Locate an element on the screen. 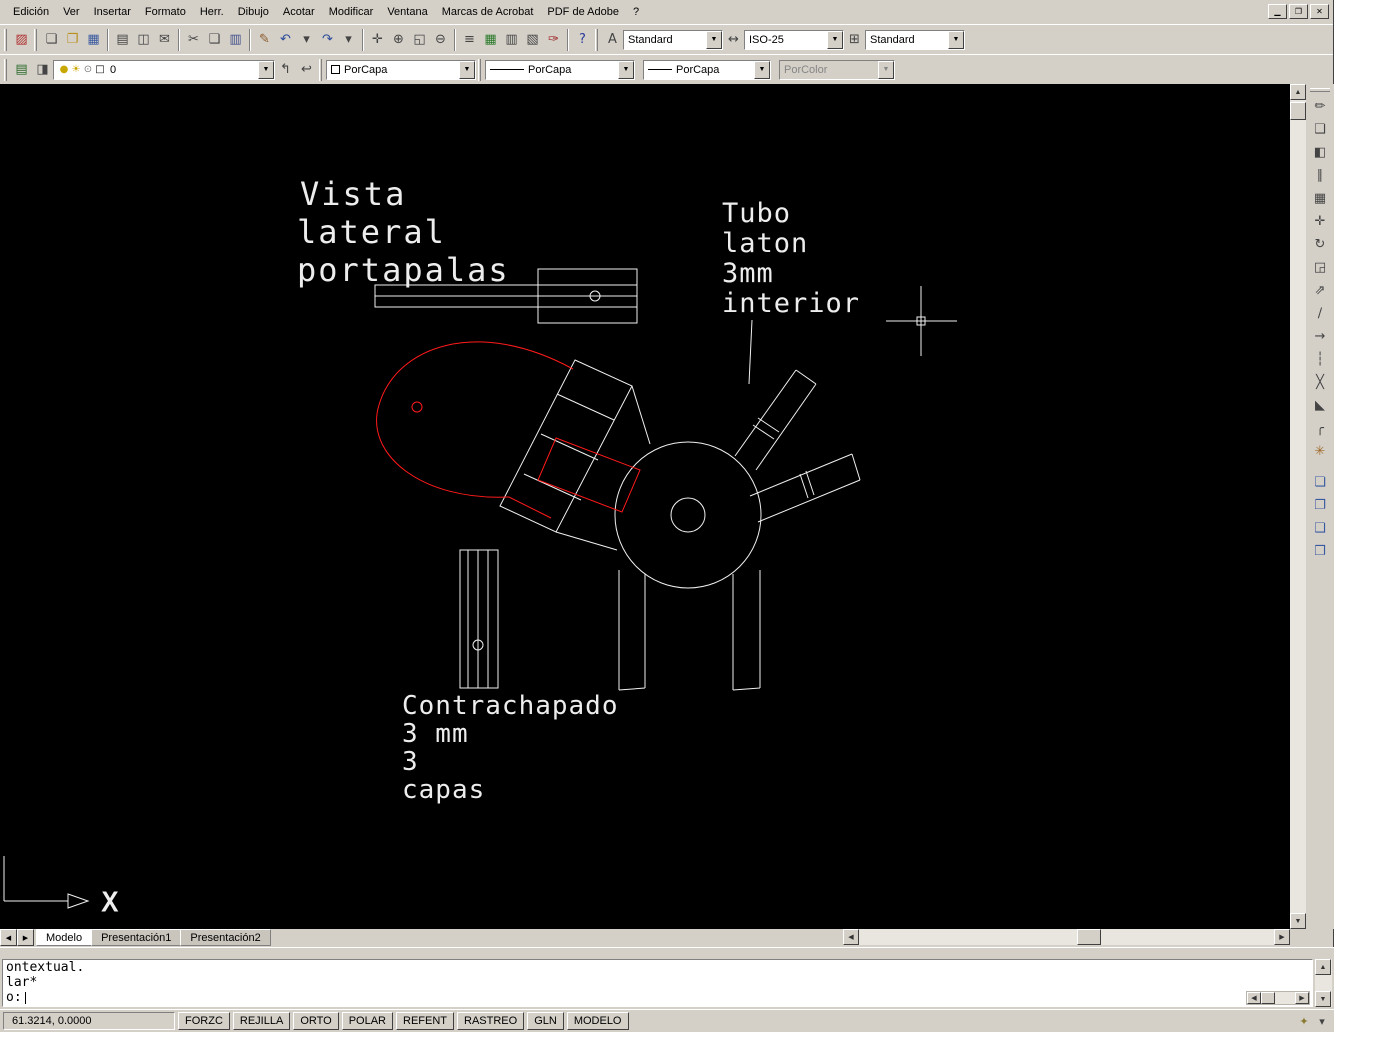  extend-icon: → is located at coordinates (1320, 336).